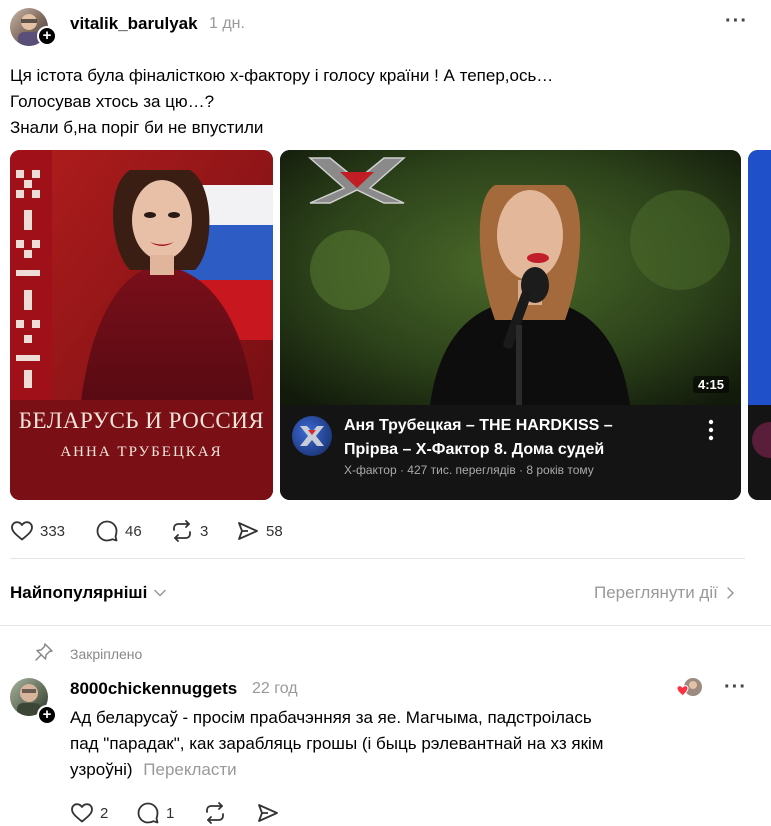  I want to click on comment-more-options-icon: ···, so click(735, 687).